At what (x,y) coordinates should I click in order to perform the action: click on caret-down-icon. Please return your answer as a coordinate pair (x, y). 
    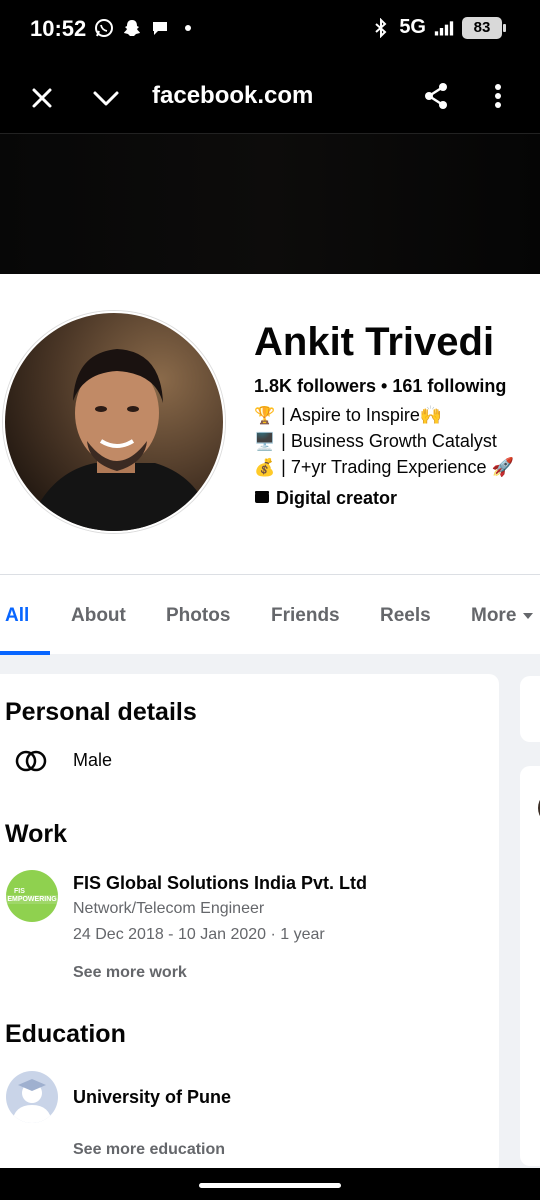
    Looking at the image, I should click on (528, 616).